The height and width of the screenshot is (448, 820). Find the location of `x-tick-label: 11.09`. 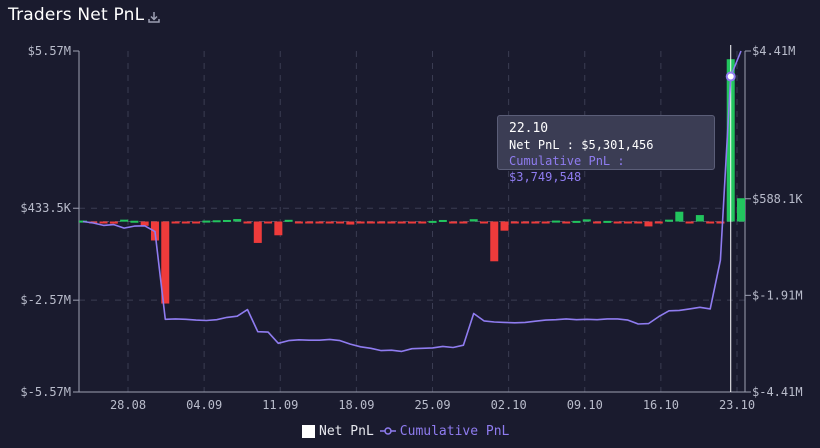

x-tick-label: 11.09 is located at coordinates (280, 405).